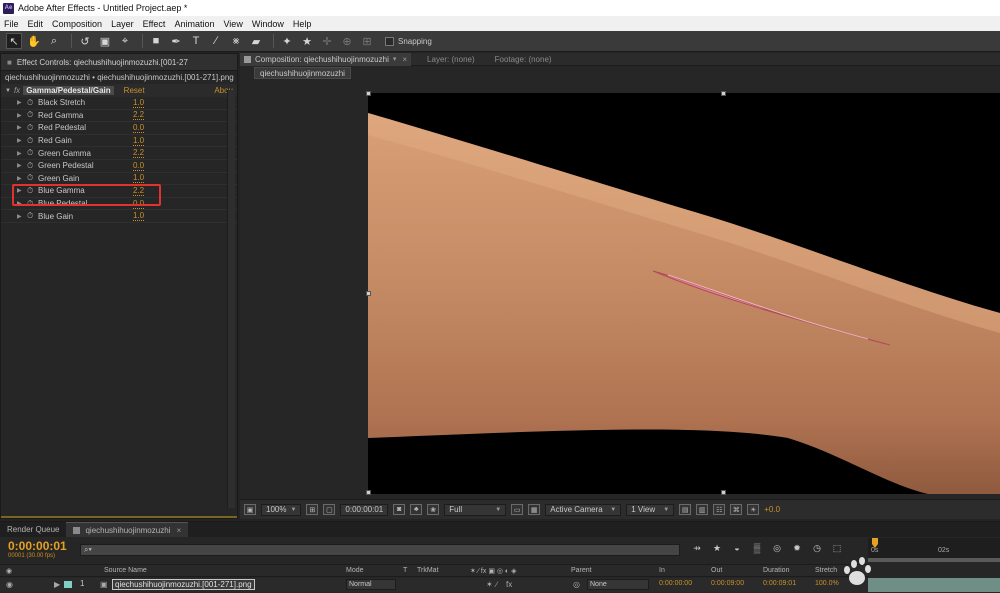 The image size is (1000, 593). What do you see at coordinates (777, 549) in the screenshot?
I see `motion-blur-icon: ◎` at bounding box center [777, 549].